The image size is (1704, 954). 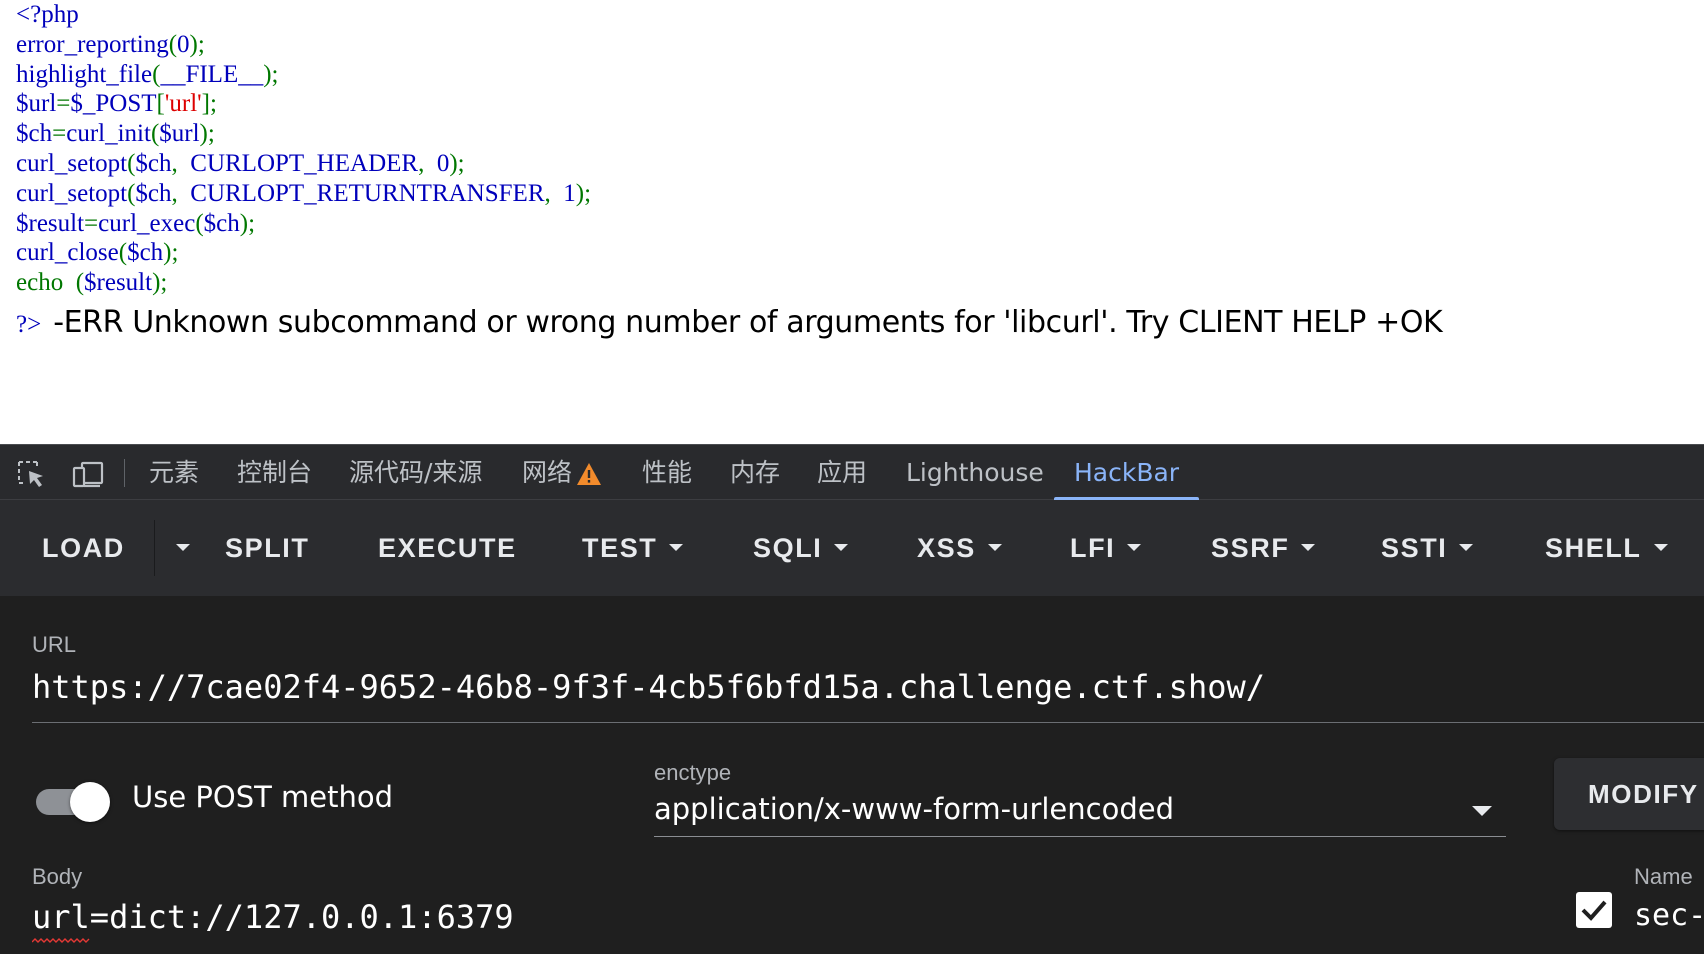 I want to click on load-button: LOAD, so click(x=83, y=548).